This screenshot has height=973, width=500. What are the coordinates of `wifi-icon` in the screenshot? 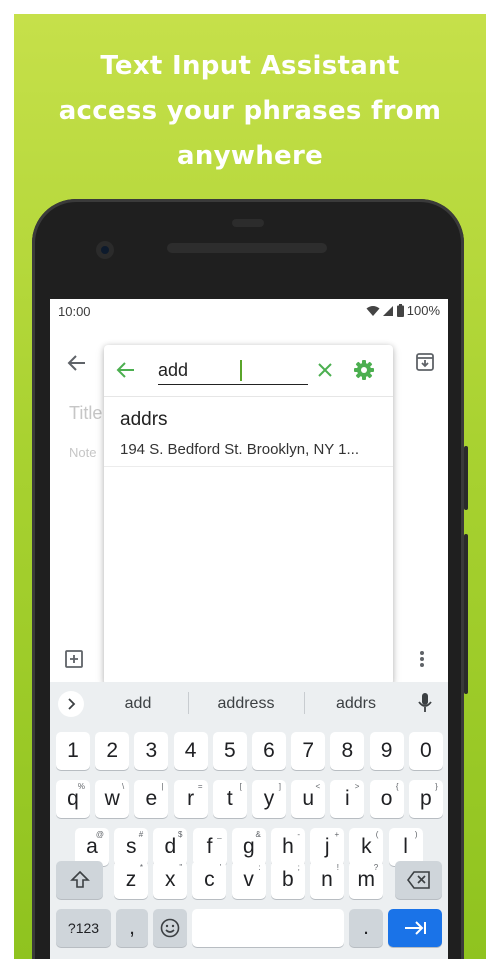 It's located at (373, 310).